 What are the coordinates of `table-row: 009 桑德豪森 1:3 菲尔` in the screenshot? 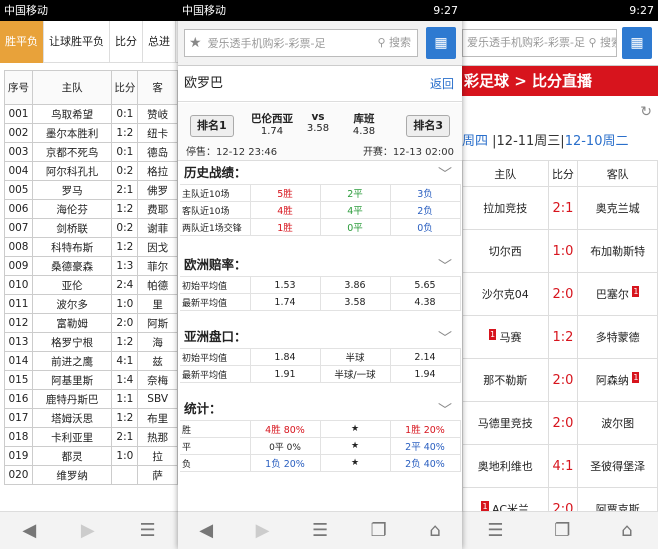 It's located at (91, 266).